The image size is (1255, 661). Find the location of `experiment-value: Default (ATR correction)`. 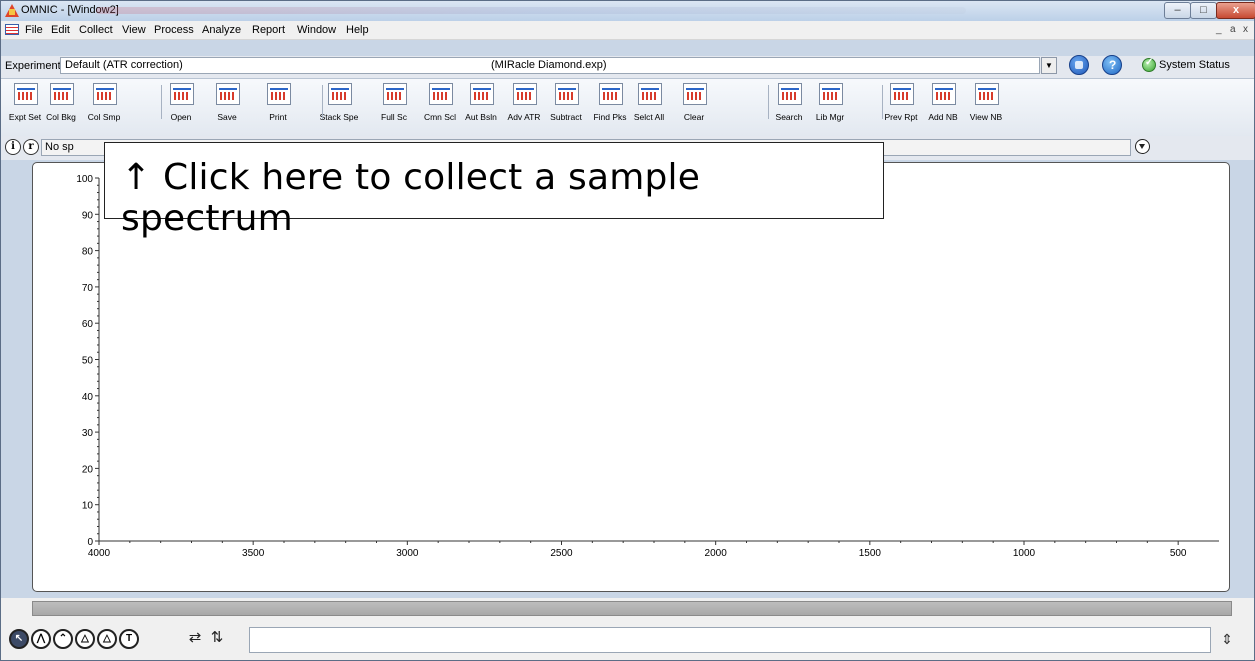

experiment-value: Default (ATR correction) is located at coordinates (124, 65).